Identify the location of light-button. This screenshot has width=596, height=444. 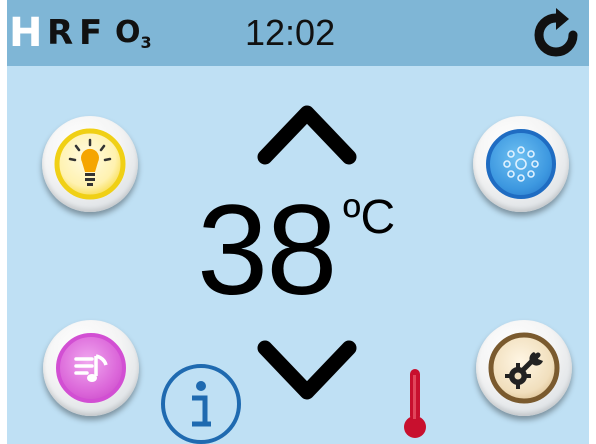
(90, 164).